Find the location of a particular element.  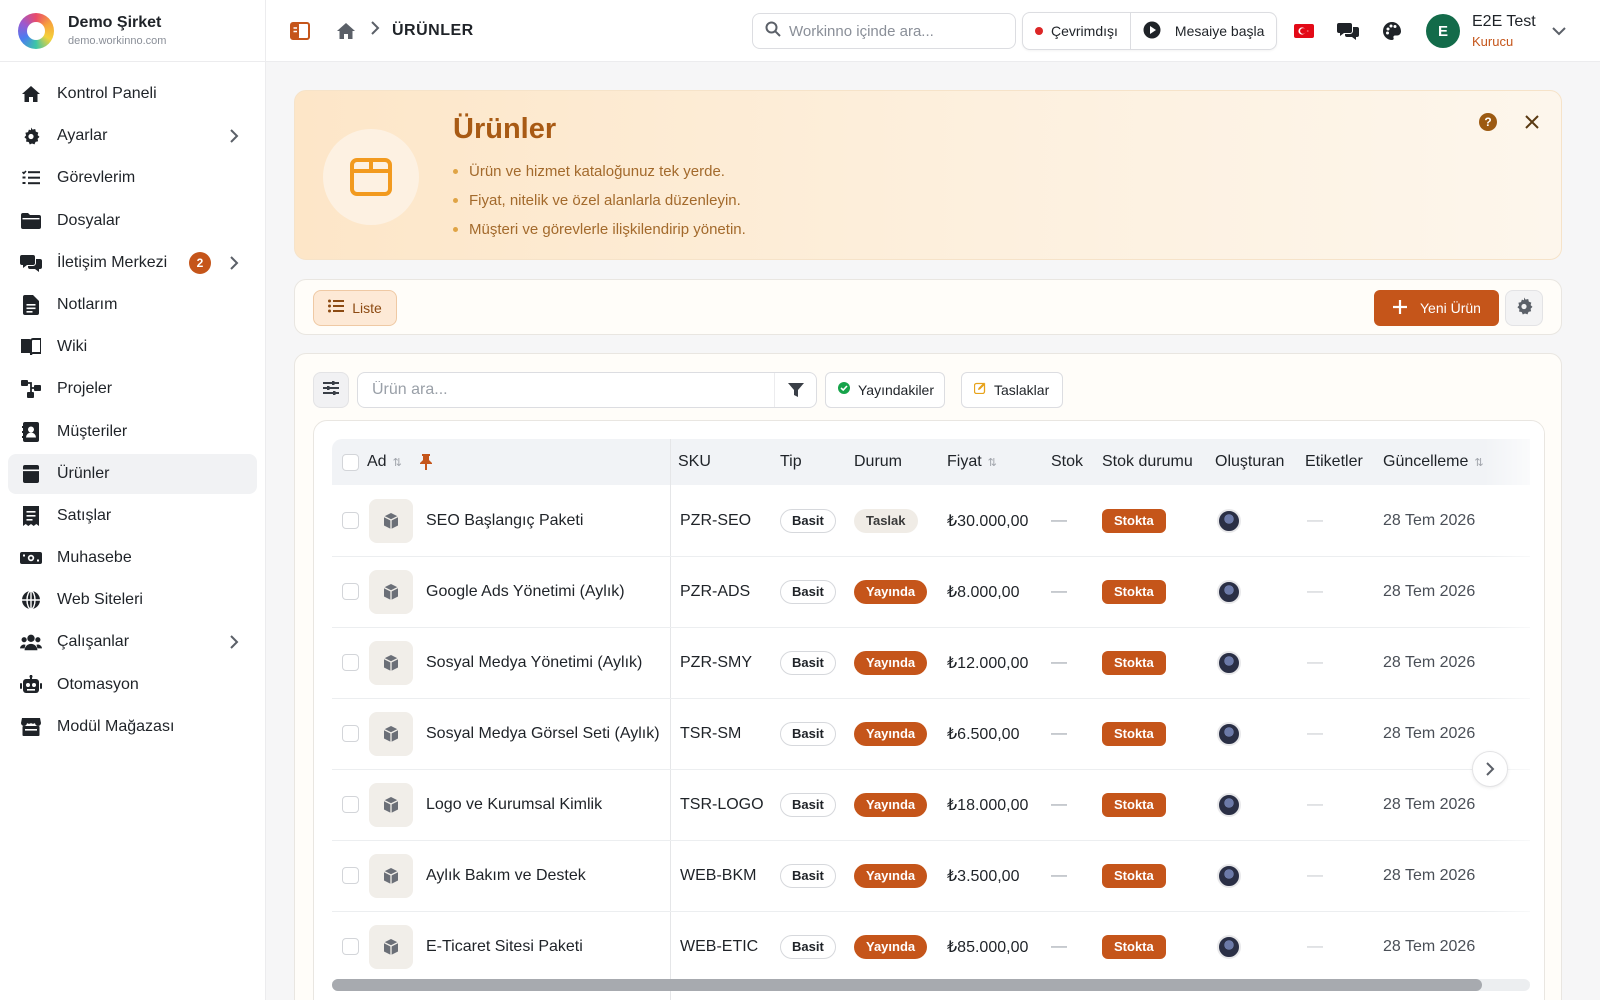

folder-icon is located at coordinates (31, 221).